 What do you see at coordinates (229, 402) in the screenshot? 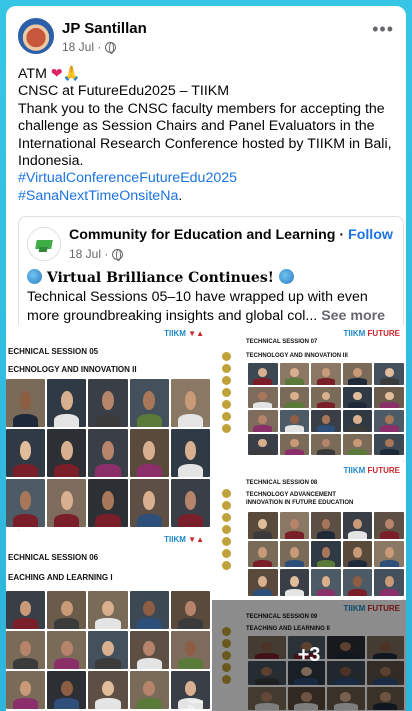
I see `session-sidebar` at bounding box center [229, 402].